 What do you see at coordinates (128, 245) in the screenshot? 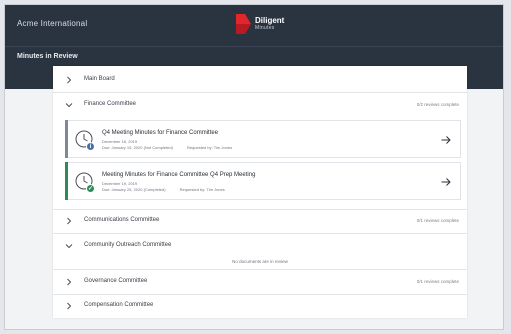
I see `committee-name: Community Outreach Committee` at bounding box center [128, 245].